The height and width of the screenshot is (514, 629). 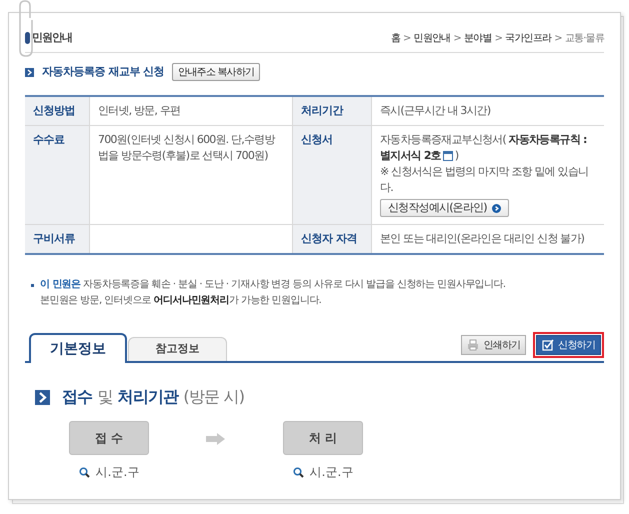 What do you see at coordinates (584, 38) in the screenshot?
I see `breadcrumb-link: 교통·물류` at bounding box center [584, 38].